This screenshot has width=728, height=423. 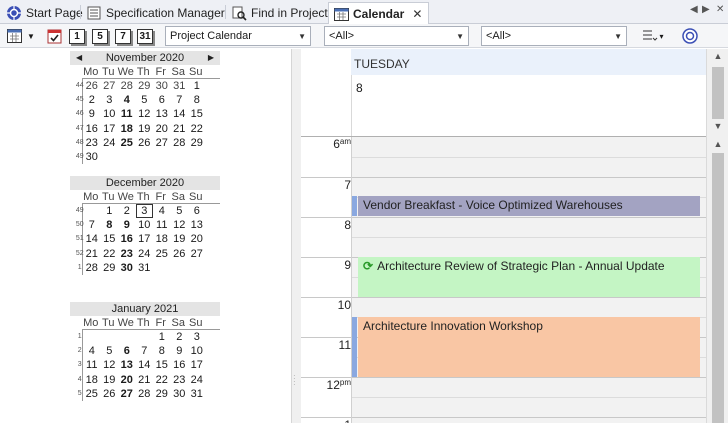 What do you see at coordinates (86, 156) in the screenshot?
I see `week-row: 49 30` at bounding box center [86, 156].